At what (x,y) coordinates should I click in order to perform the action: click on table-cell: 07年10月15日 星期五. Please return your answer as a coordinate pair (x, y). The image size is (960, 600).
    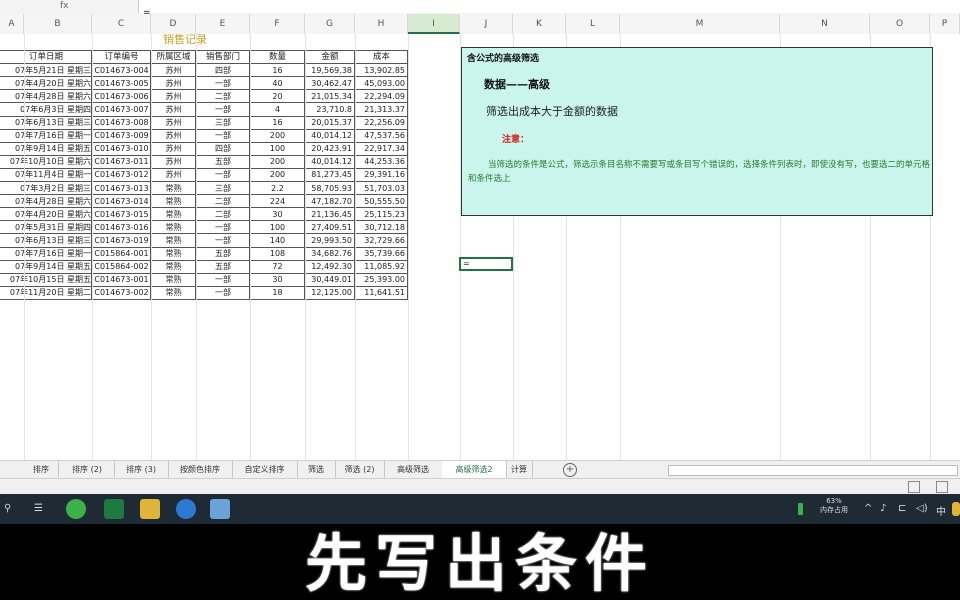
    Looking at the image, I should click on (46, 279).